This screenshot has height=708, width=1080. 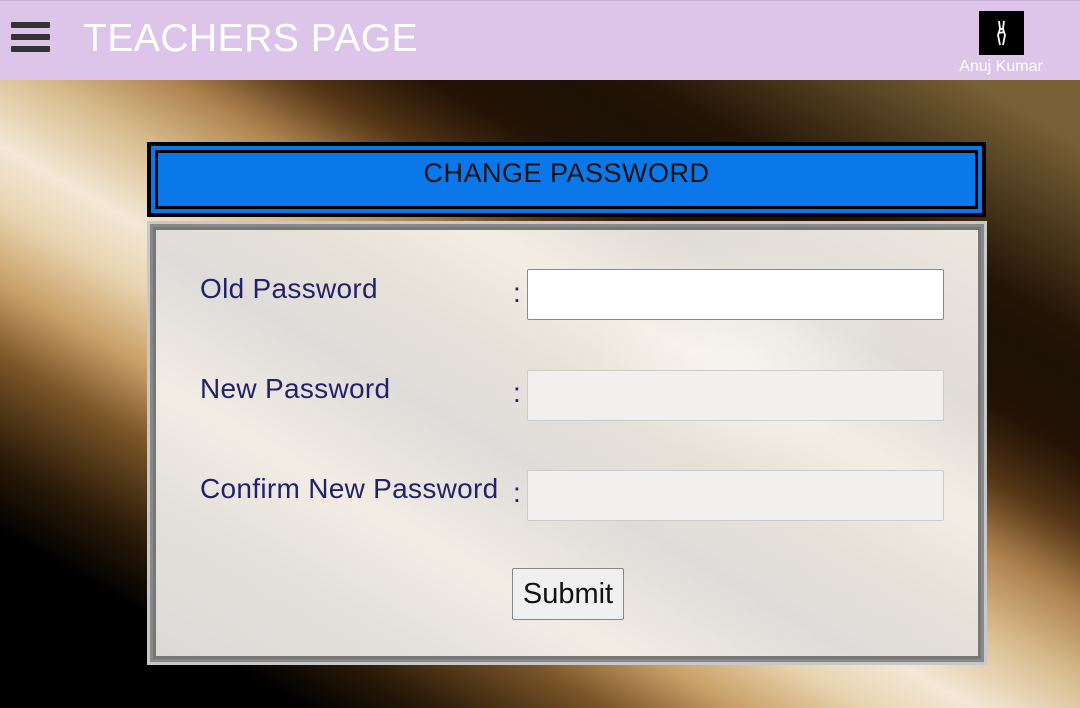 I want to click on confirm-password-input, so click(x=735, y=495).